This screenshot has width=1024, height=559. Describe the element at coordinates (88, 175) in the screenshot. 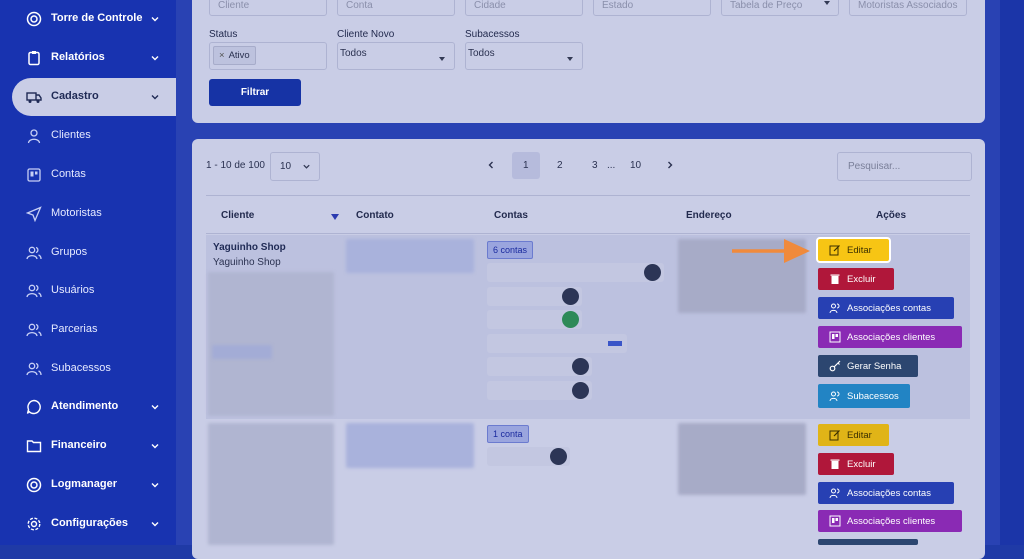

I see `sidebar-item-contas: Contas` at that location.